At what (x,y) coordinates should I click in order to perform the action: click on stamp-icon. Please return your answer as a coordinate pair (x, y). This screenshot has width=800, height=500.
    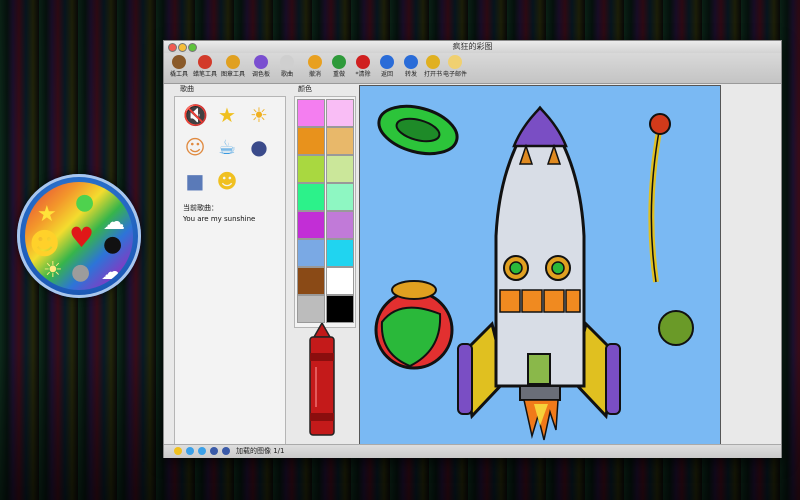
    Looking at the image, I should click on (233, 62).